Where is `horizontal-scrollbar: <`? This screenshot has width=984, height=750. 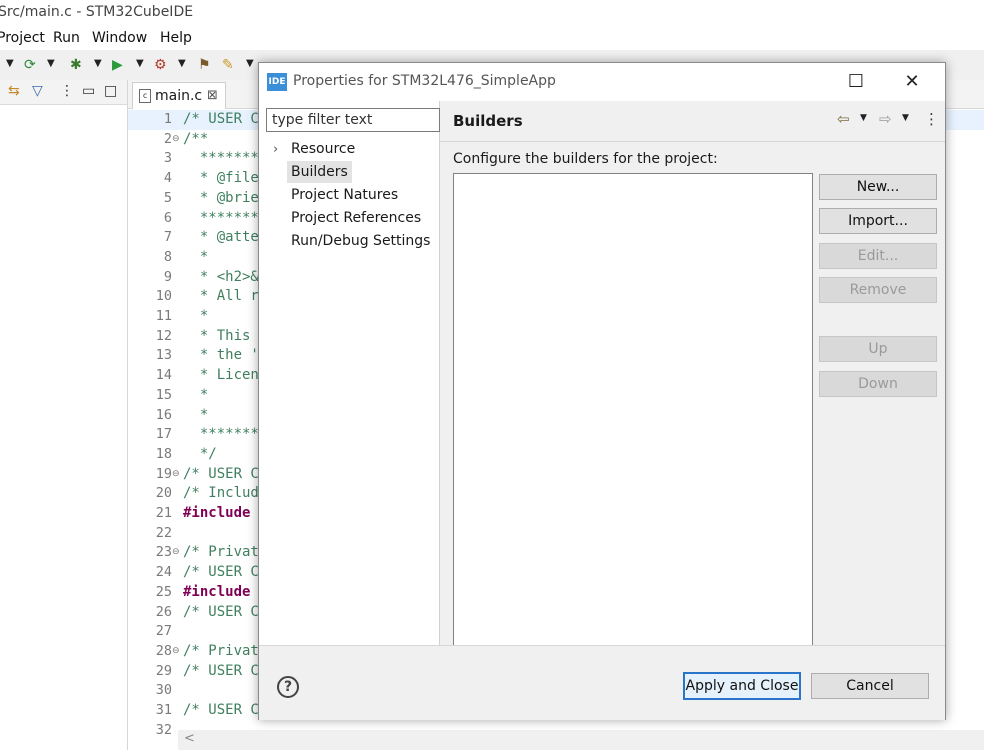 horizontal-scrollbar: < is located at coordinates (581, 740).